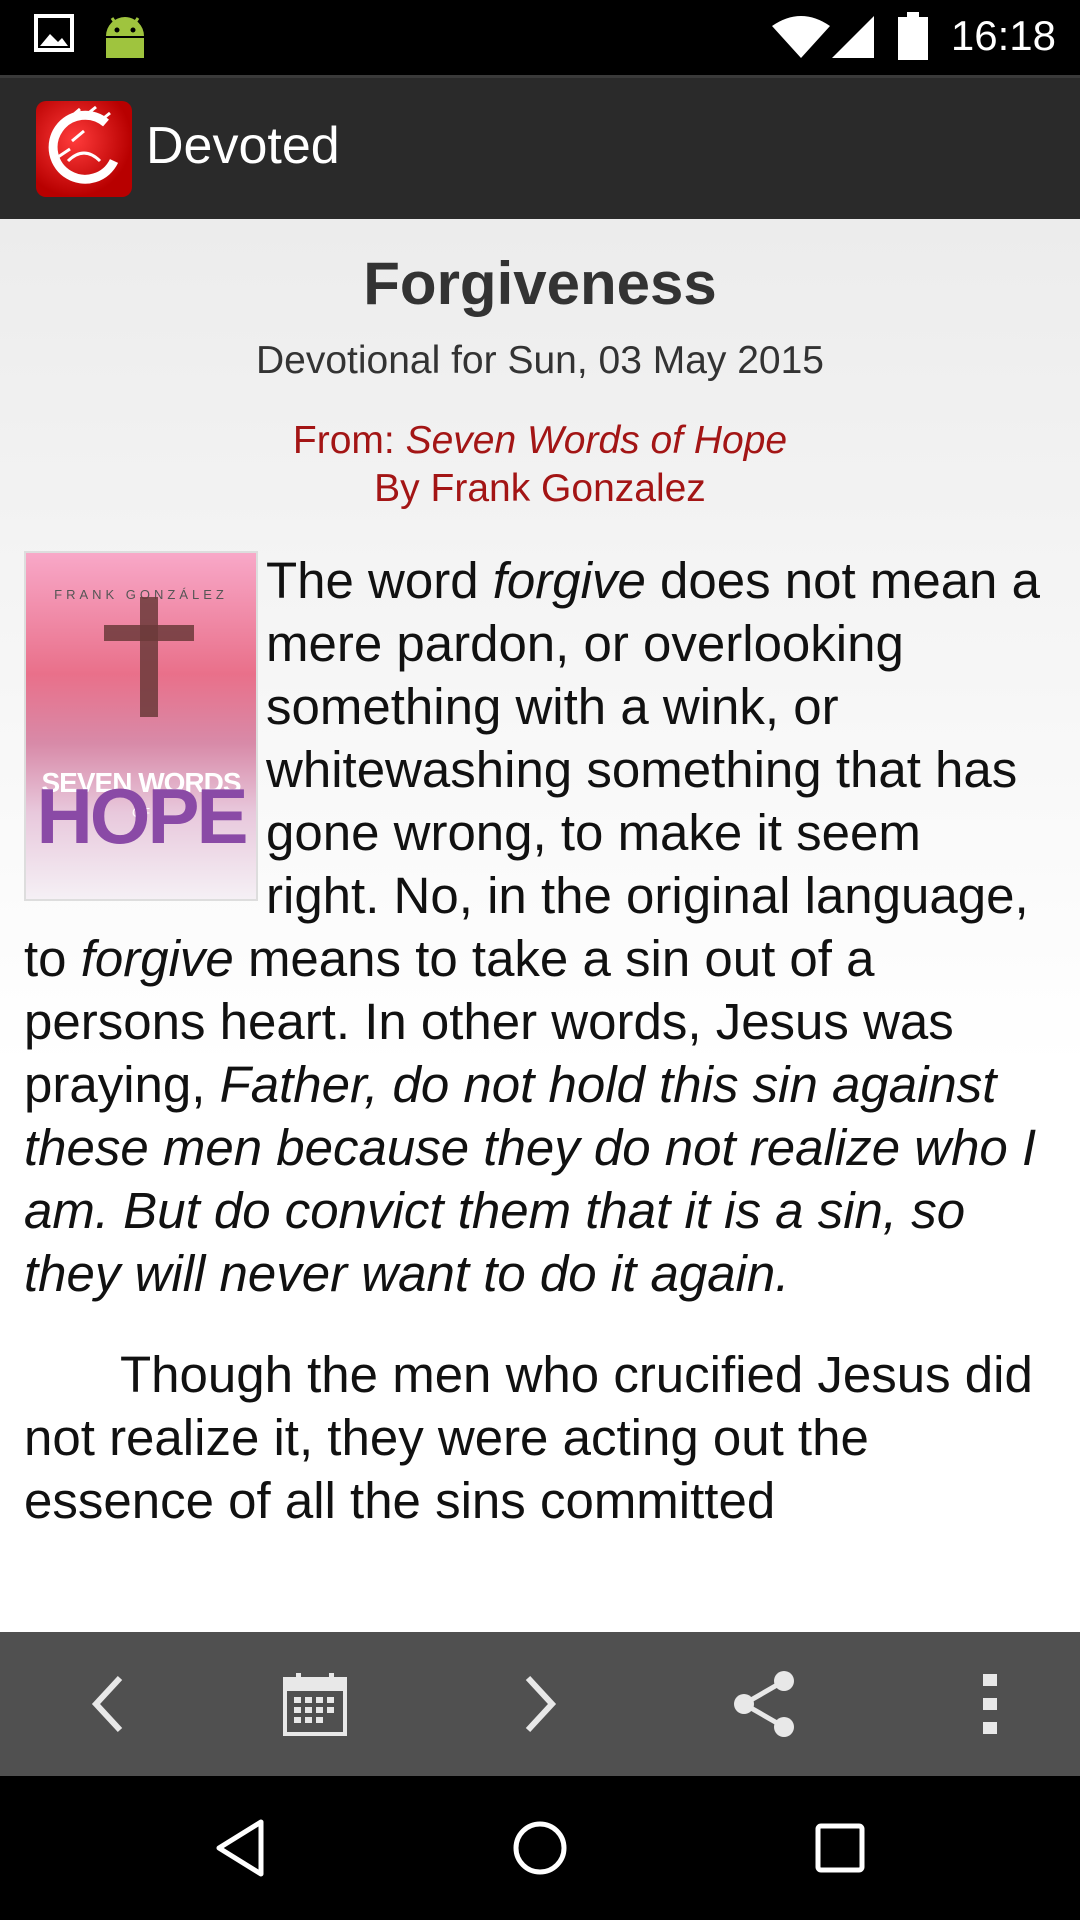 Image resolution: width=1080 pixels, height=1920 pixels. I want to click on bottom-toolbar, so click(540, 1704).